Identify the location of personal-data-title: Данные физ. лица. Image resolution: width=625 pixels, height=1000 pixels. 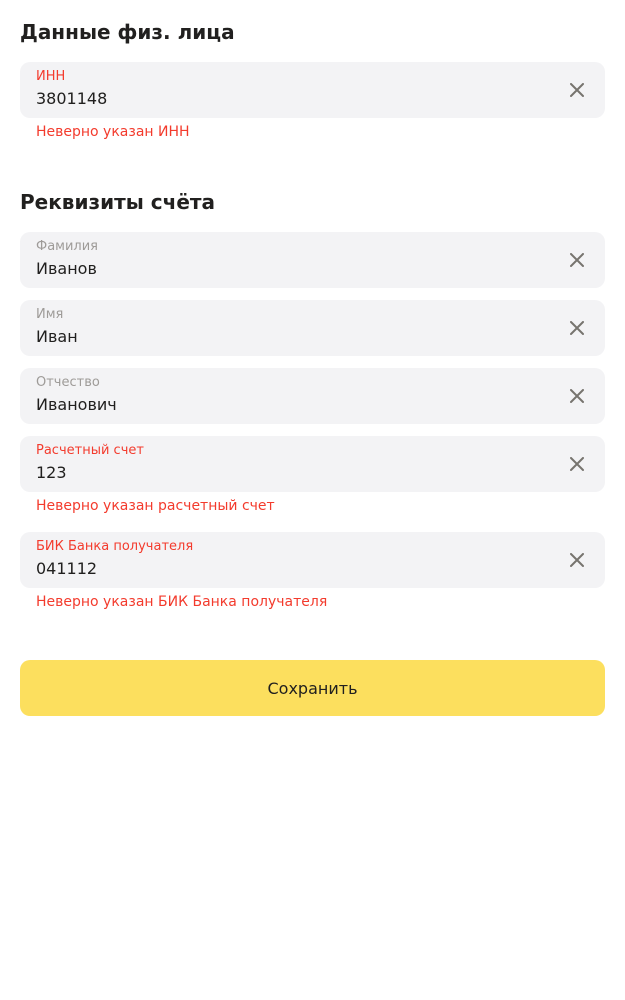
(127, 32).